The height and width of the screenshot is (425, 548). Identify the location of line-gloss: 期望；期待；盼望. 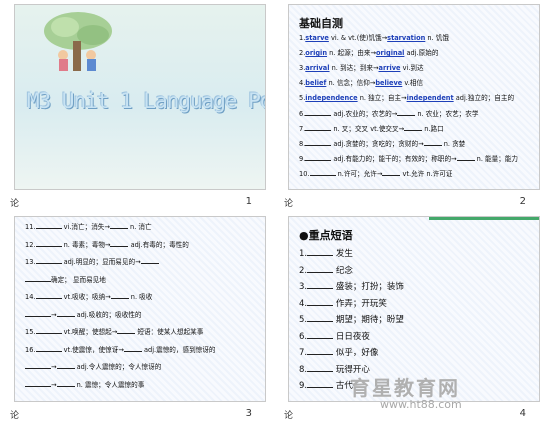
(368, 320).